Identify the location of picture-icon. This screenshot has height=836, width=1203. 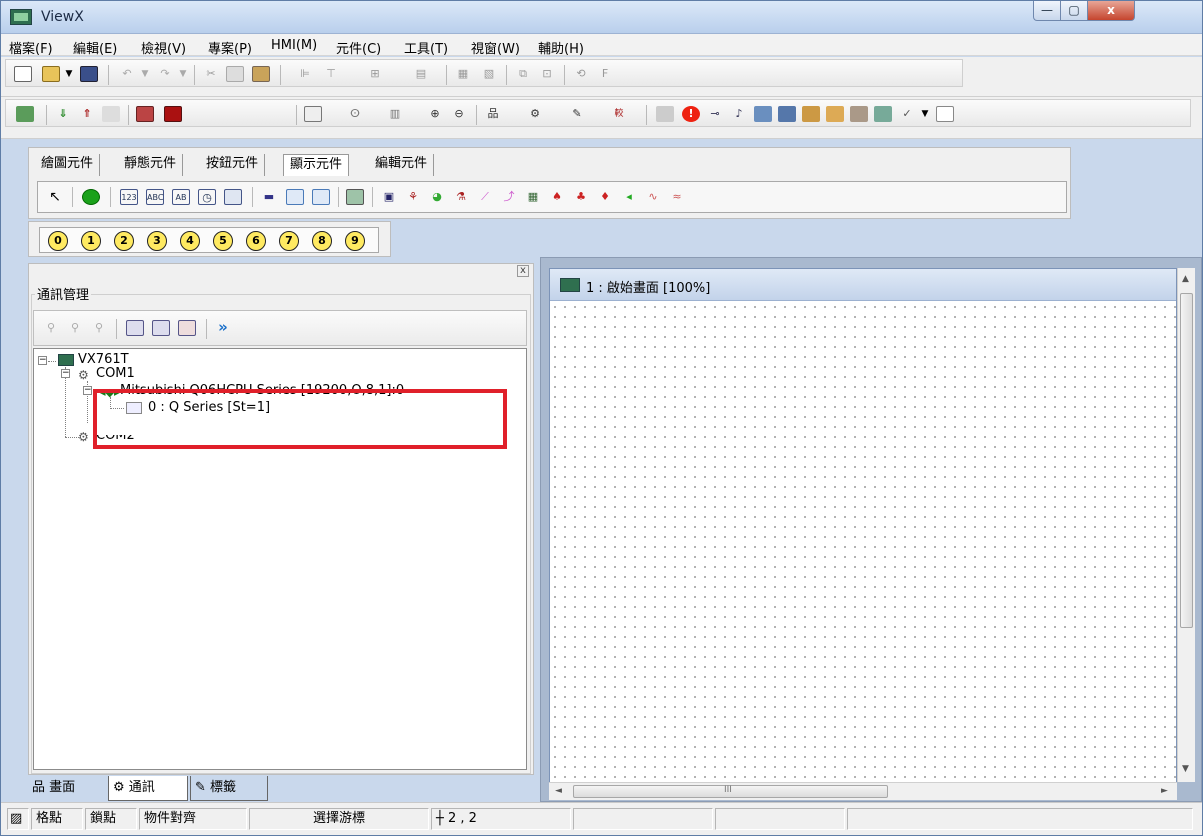
(355, 197).